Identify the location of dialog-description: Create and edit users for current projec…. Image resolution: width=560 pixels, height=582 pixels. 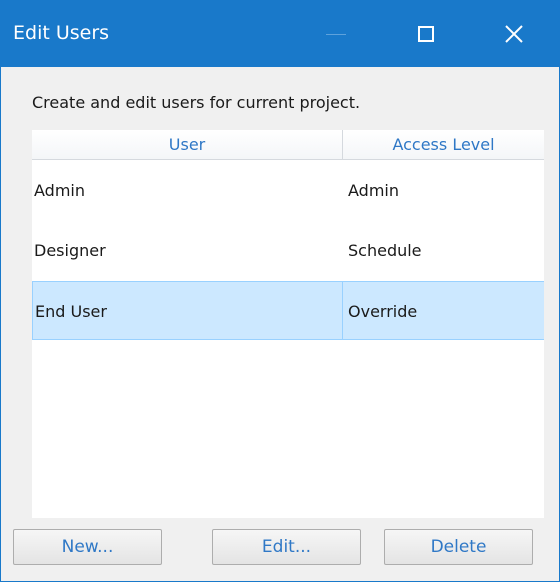
(196, 102).